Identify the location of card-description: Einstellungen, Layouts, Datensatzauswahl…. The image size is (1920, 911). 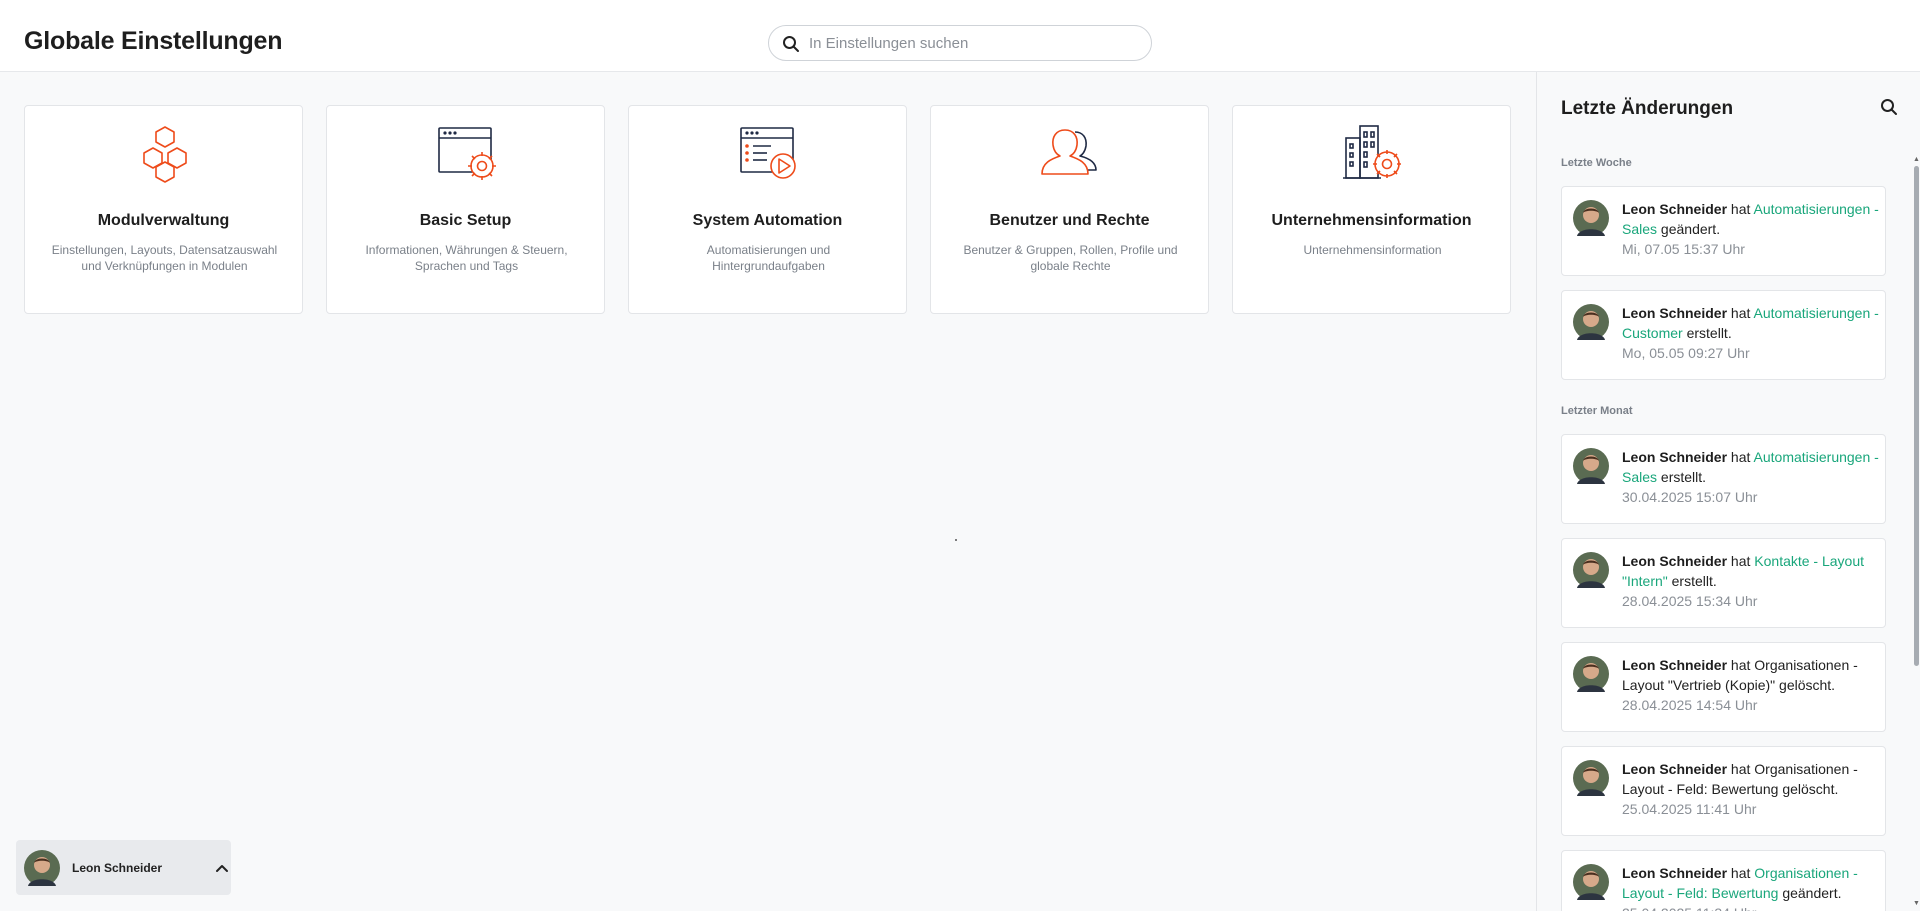
(164, 258).